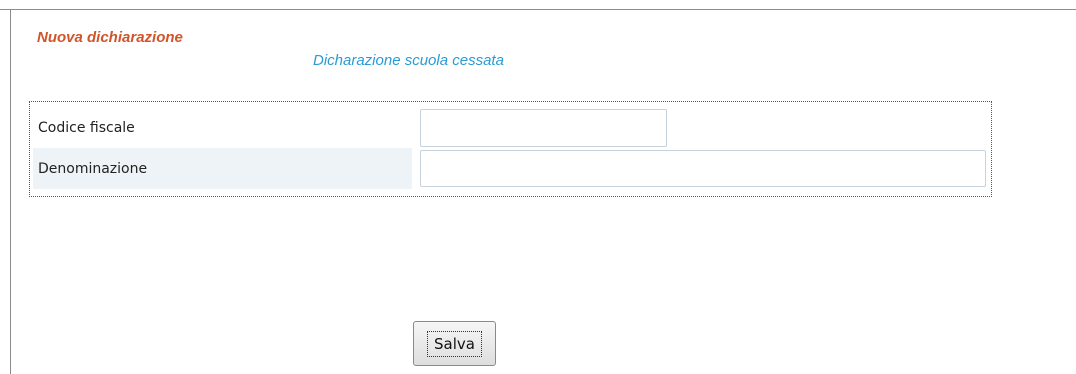 The width and height of the screenshot is (1076, 374). Describe the element at coordinates (86, 127) in the screenshot. I see `codice-fiscale-label: Codice fiscale` at that location.